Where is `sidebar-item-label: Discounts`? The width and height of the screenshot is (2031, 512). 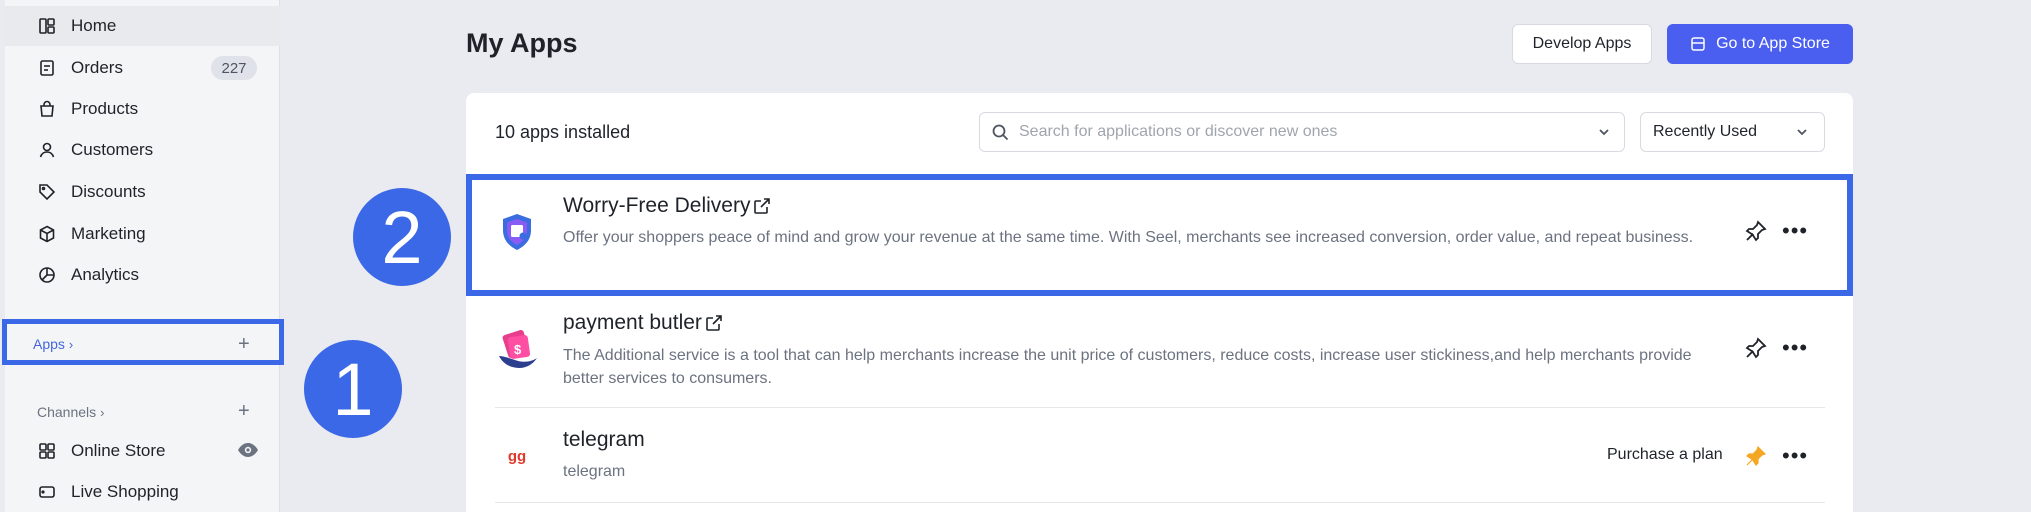 sidebar-item-label: Discounts is located at coordinates (108, 191).